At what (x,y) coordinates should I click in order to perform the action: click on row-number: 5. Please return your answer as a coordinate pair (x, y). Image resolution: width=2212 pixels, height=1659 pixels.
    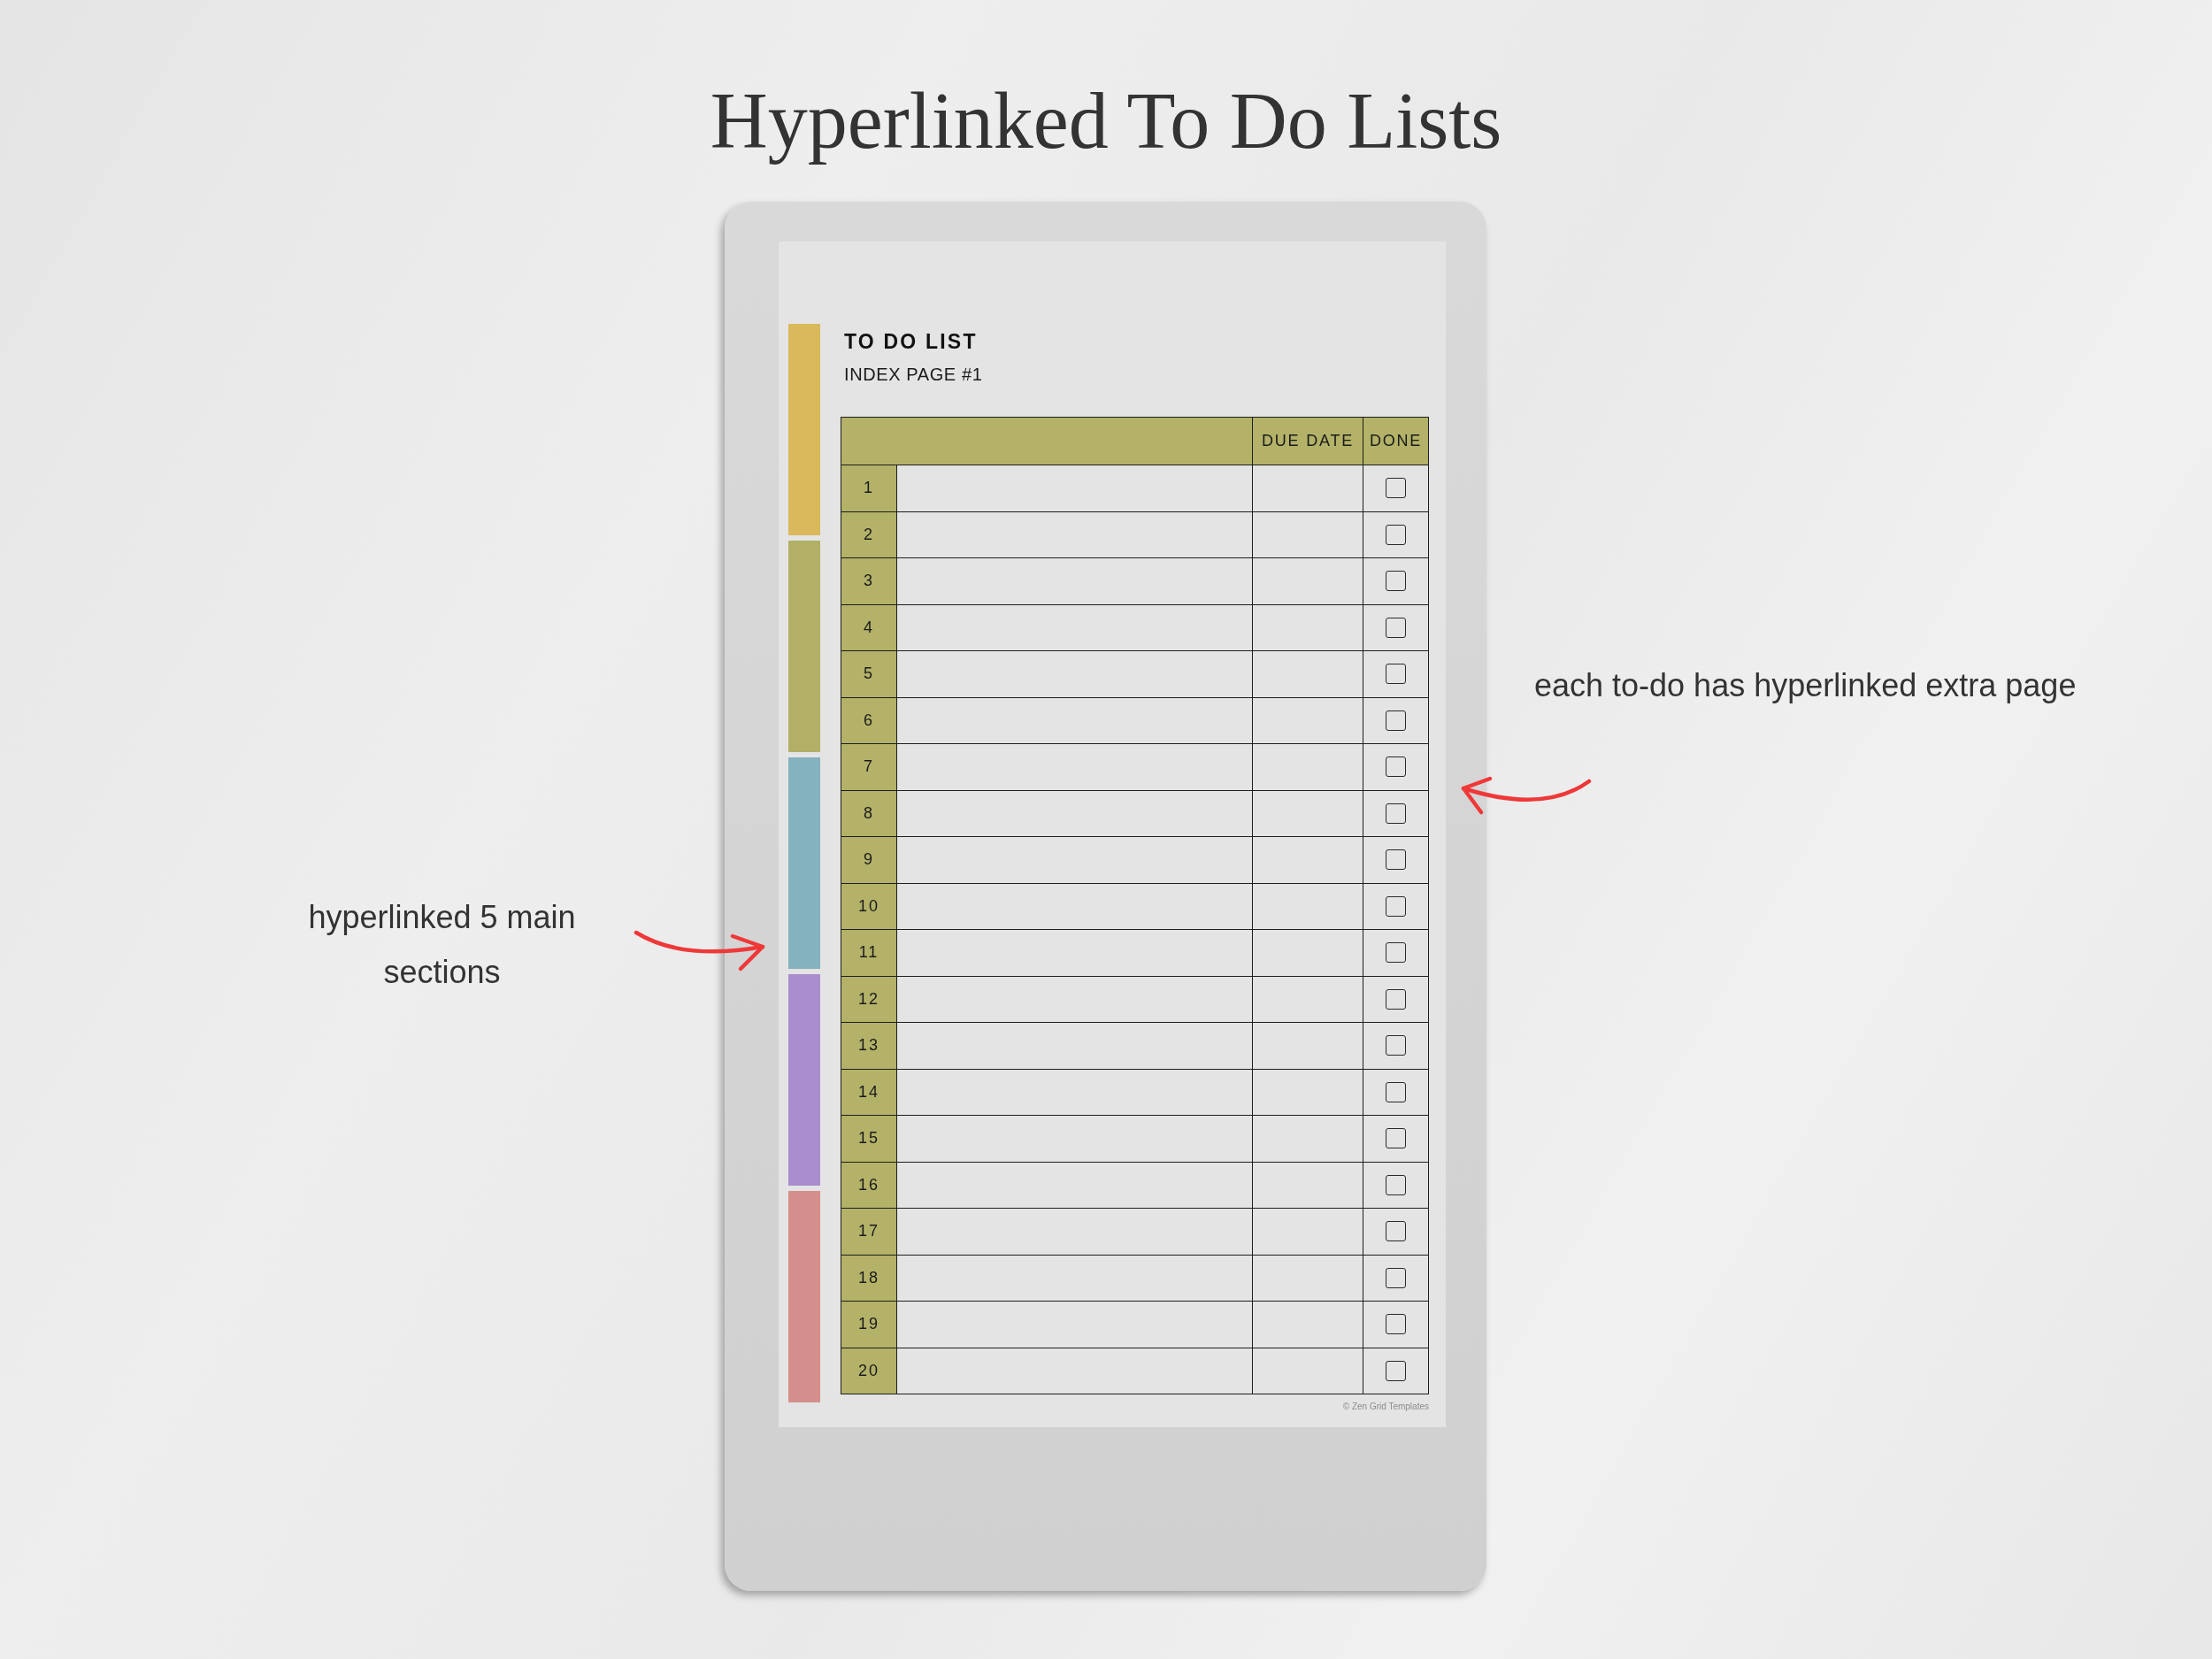
    Looking at the image, I should click on (869, 674).